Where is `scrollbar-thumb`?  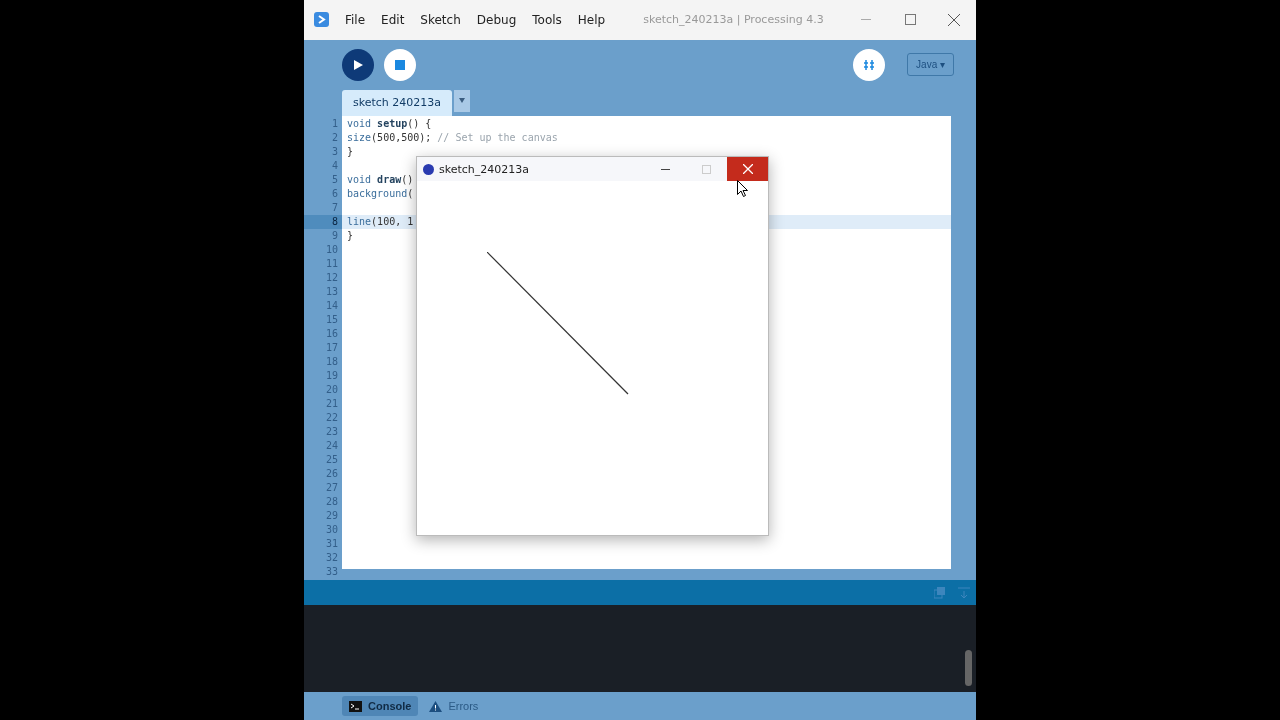 scrollbar-thumb is located at coordinates (968, 668).